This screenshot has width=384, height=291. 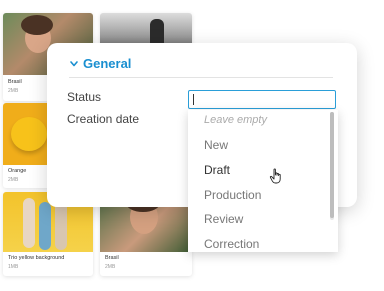 What do you see at coordinates (193, 99) in the screenshot?
I see `text-caret` at bounding box center [193, 99].